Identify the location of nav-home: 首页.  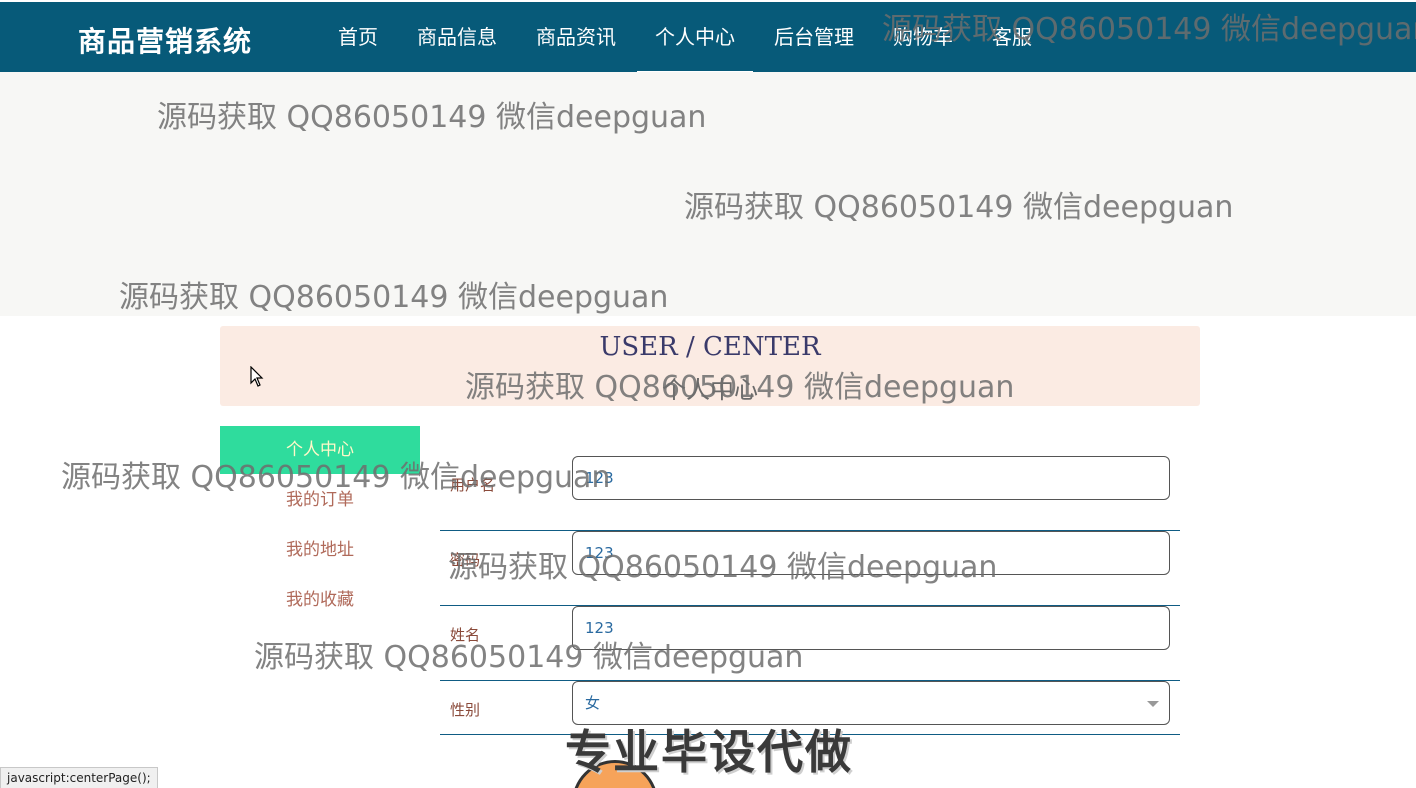
(358, 38).